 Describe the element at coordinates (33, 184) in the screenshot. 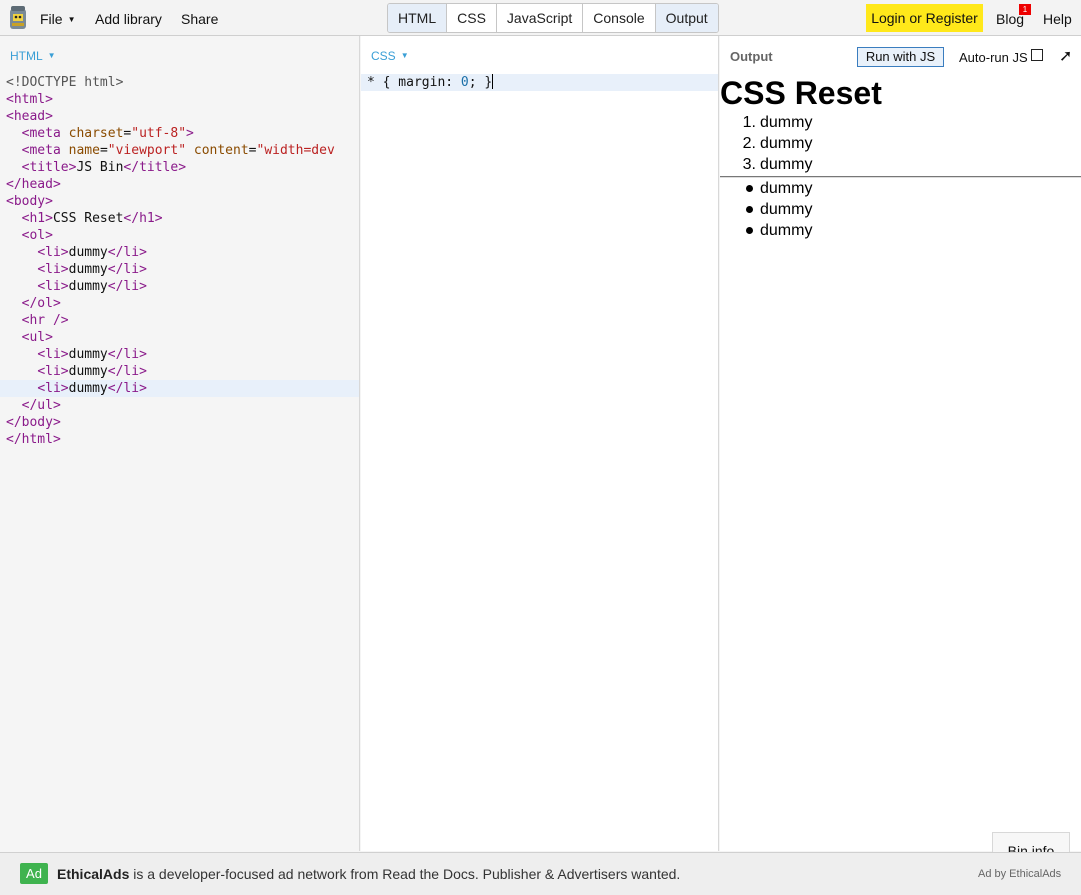

I see `code-line: </head>` at that location.